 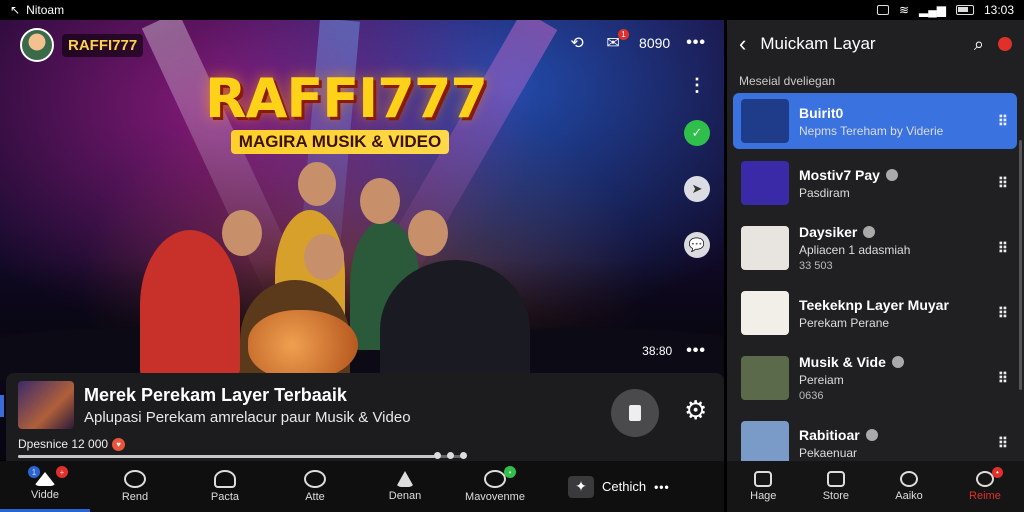 What do you see at coordinates (871, 130) in the screenshot?
I see `item-subtitle: Nepms Tereham by Viderie` at bounding box center [871, 130].